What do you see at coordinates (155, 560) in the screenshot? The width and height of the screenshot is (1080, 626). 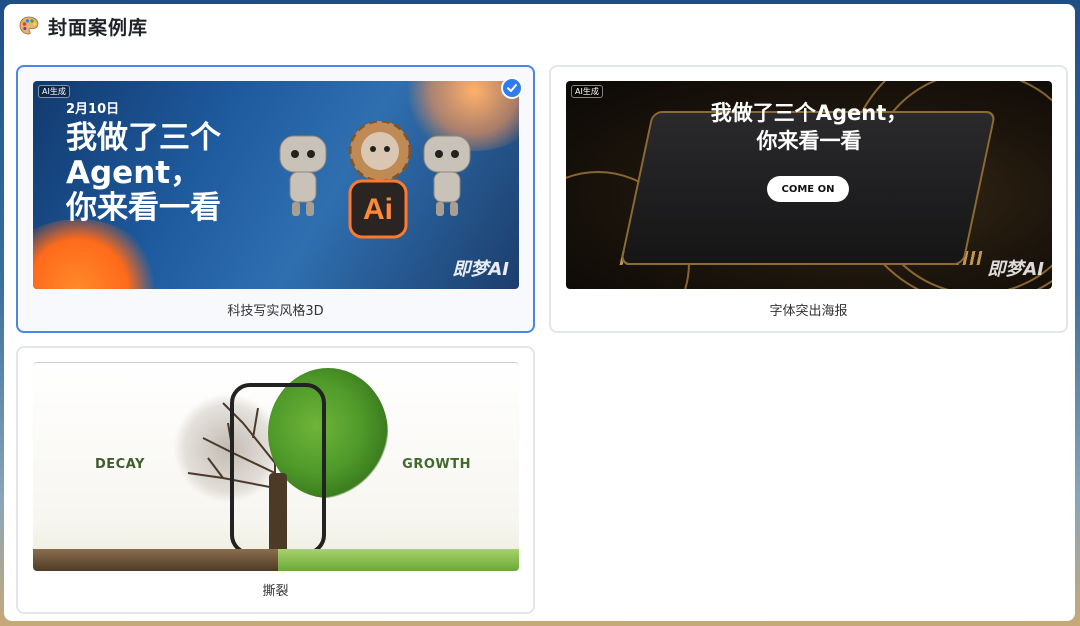 I see `dry-ground` at bounding box center [155, 560].